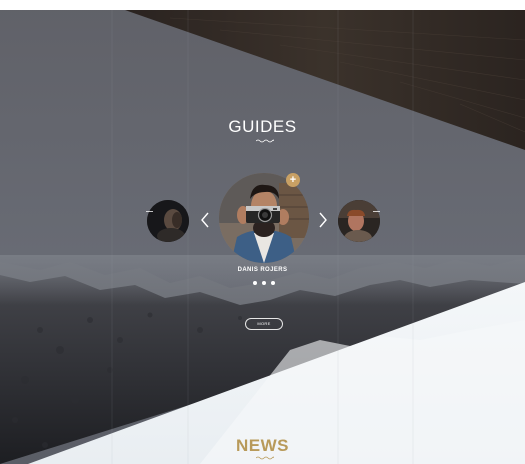 Image resolution: width=525 pixels, height=464 pixels. I want to click on decorative-dash-left, so click(149, 211).